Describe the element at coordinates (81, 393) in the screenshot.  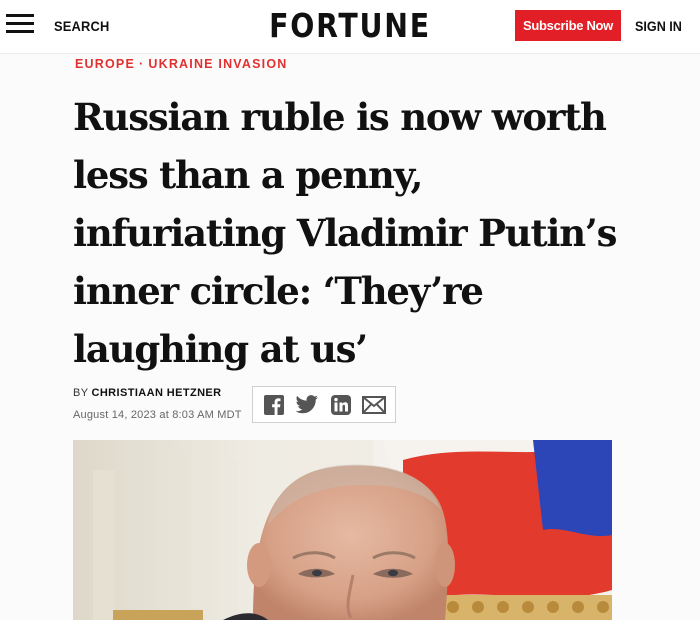
I see `byline-prefix: BY` at that location.